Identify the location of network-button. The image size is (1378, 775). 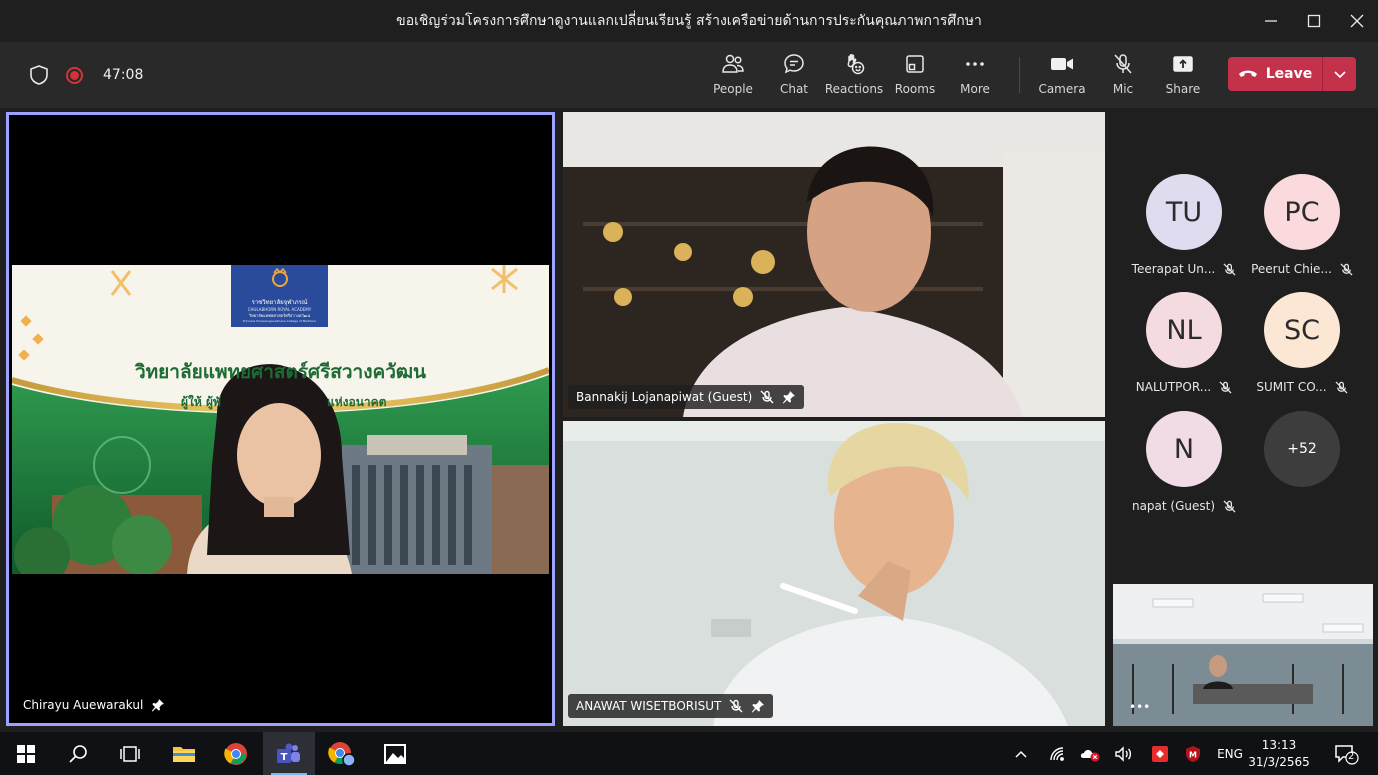
(1057, 753).